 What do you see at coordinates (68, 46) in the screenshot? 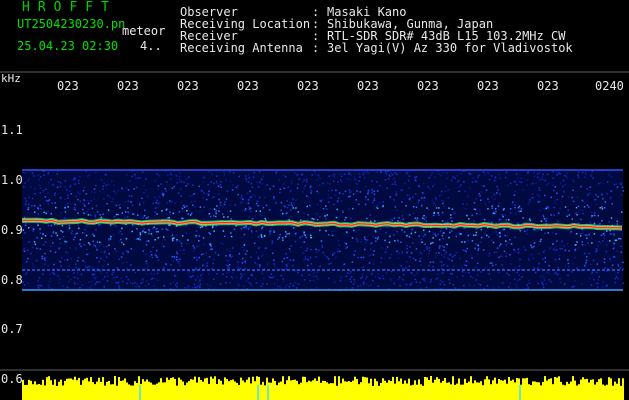
I see `record-datetime: 25.04.23 02:30` at bounding box center [68, 46].